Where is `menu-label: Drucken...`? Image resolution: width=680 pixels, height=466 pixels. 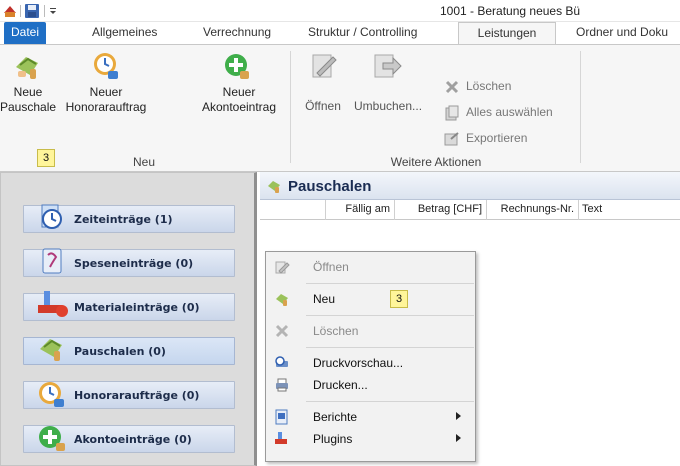 menu-label: Drucken... is located at coordinates (340, 385).